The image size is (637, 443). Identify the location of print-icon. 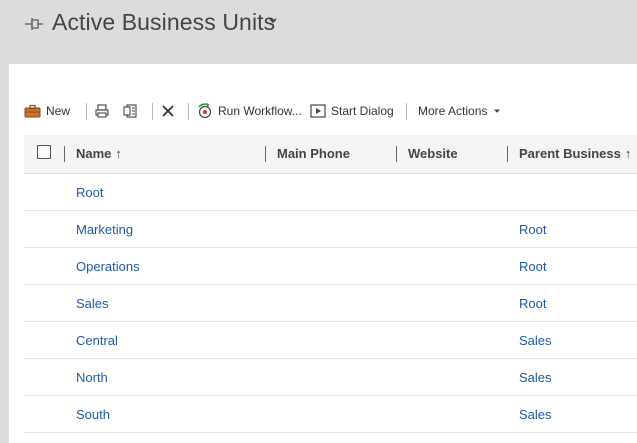
(102, 111).